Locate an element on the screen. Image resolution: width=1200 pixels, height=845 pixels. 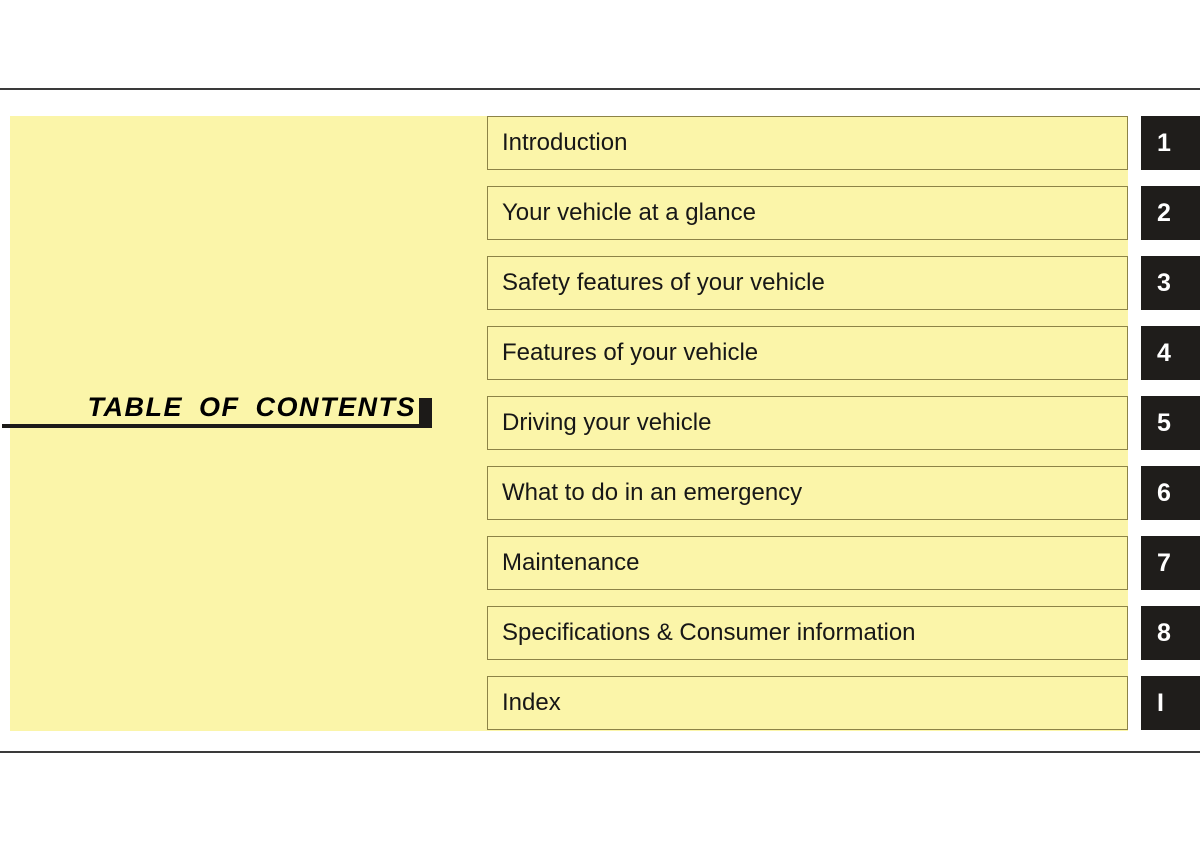
chapter-box: Driving your vehicle is located at coordinates (807, 423).